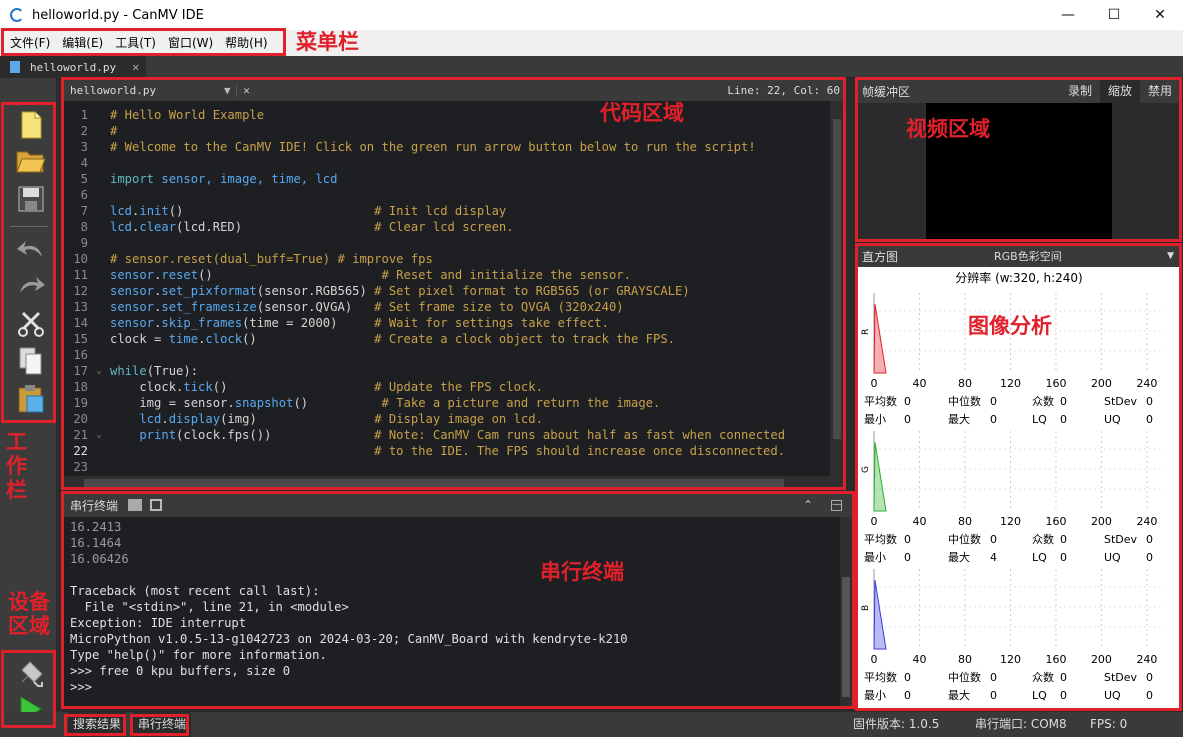 This screenshot has width=1183, height=737. Describe the element at coordinates (1101, 383) in the screenshot. I see `x-tick-label: 200` at that location.